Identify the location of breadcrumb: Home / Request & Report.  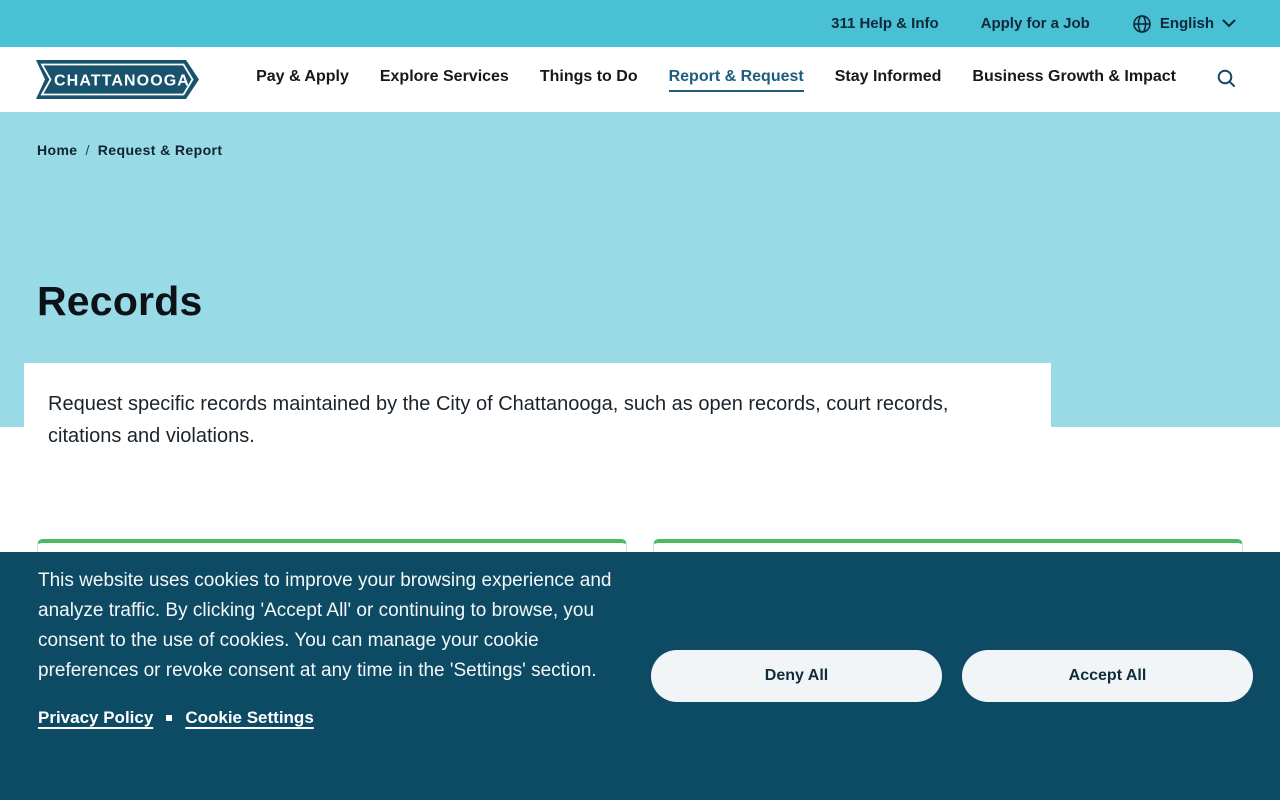
(658, 150).